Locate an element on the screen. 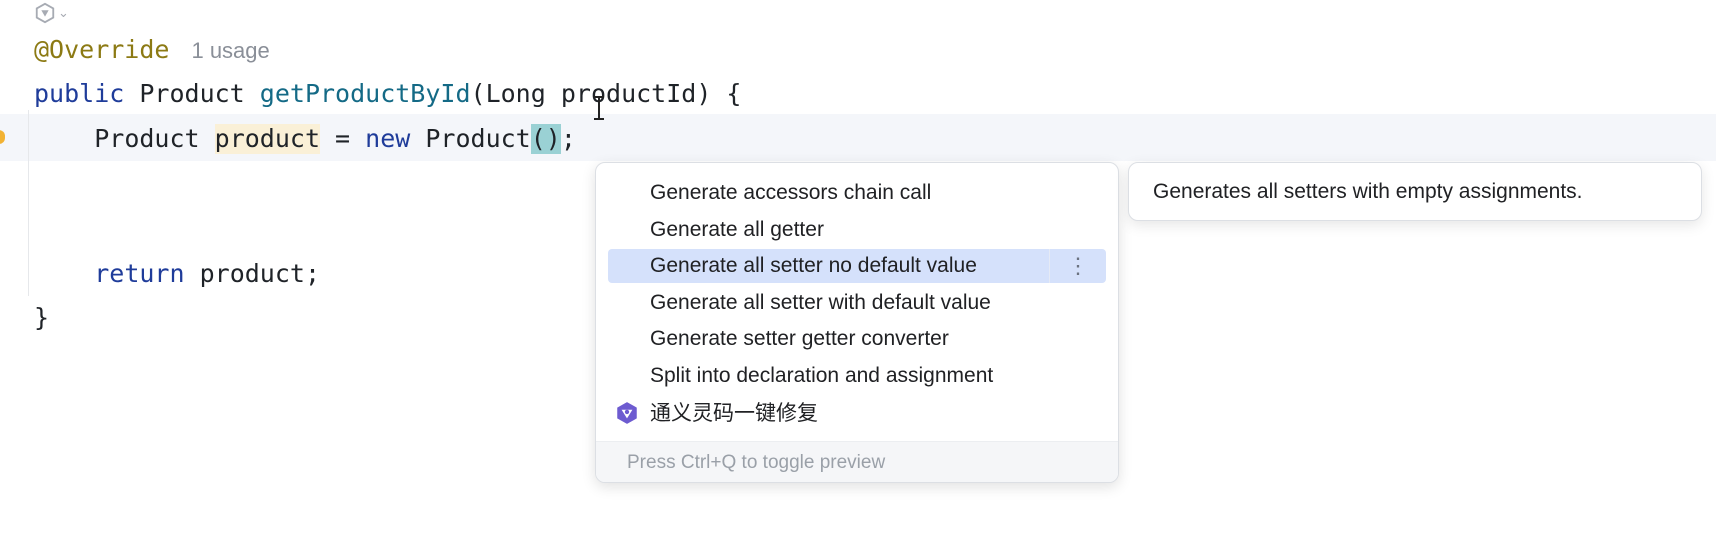 This screenshot has height=544, width=1716. menu-item-tongyi-fix: 通义灵码一键修复 is located at coordinates (857, 412).